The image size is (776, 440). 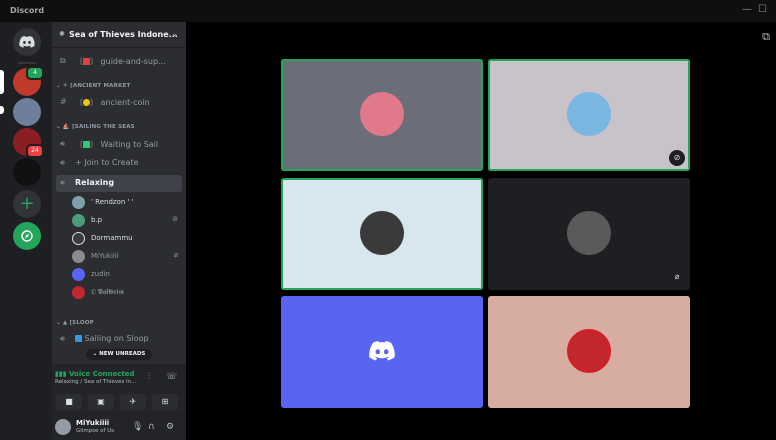 I want to click on minimize-button: —, so click(x=747, y=9).